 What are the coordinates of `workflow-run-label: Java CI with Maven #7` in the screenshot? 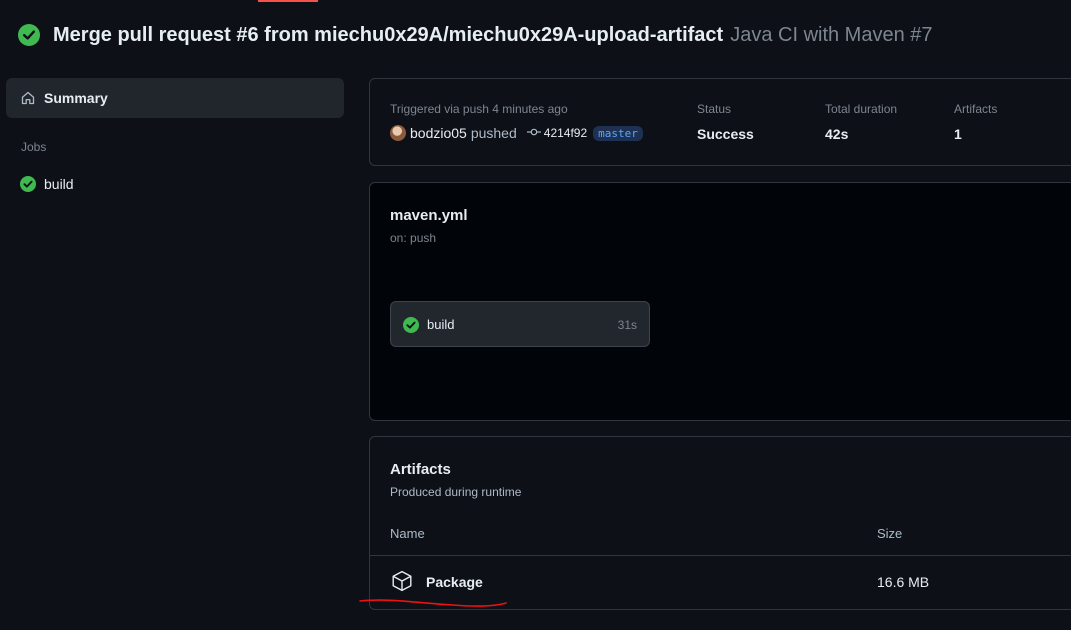 It's located at (831, 35).